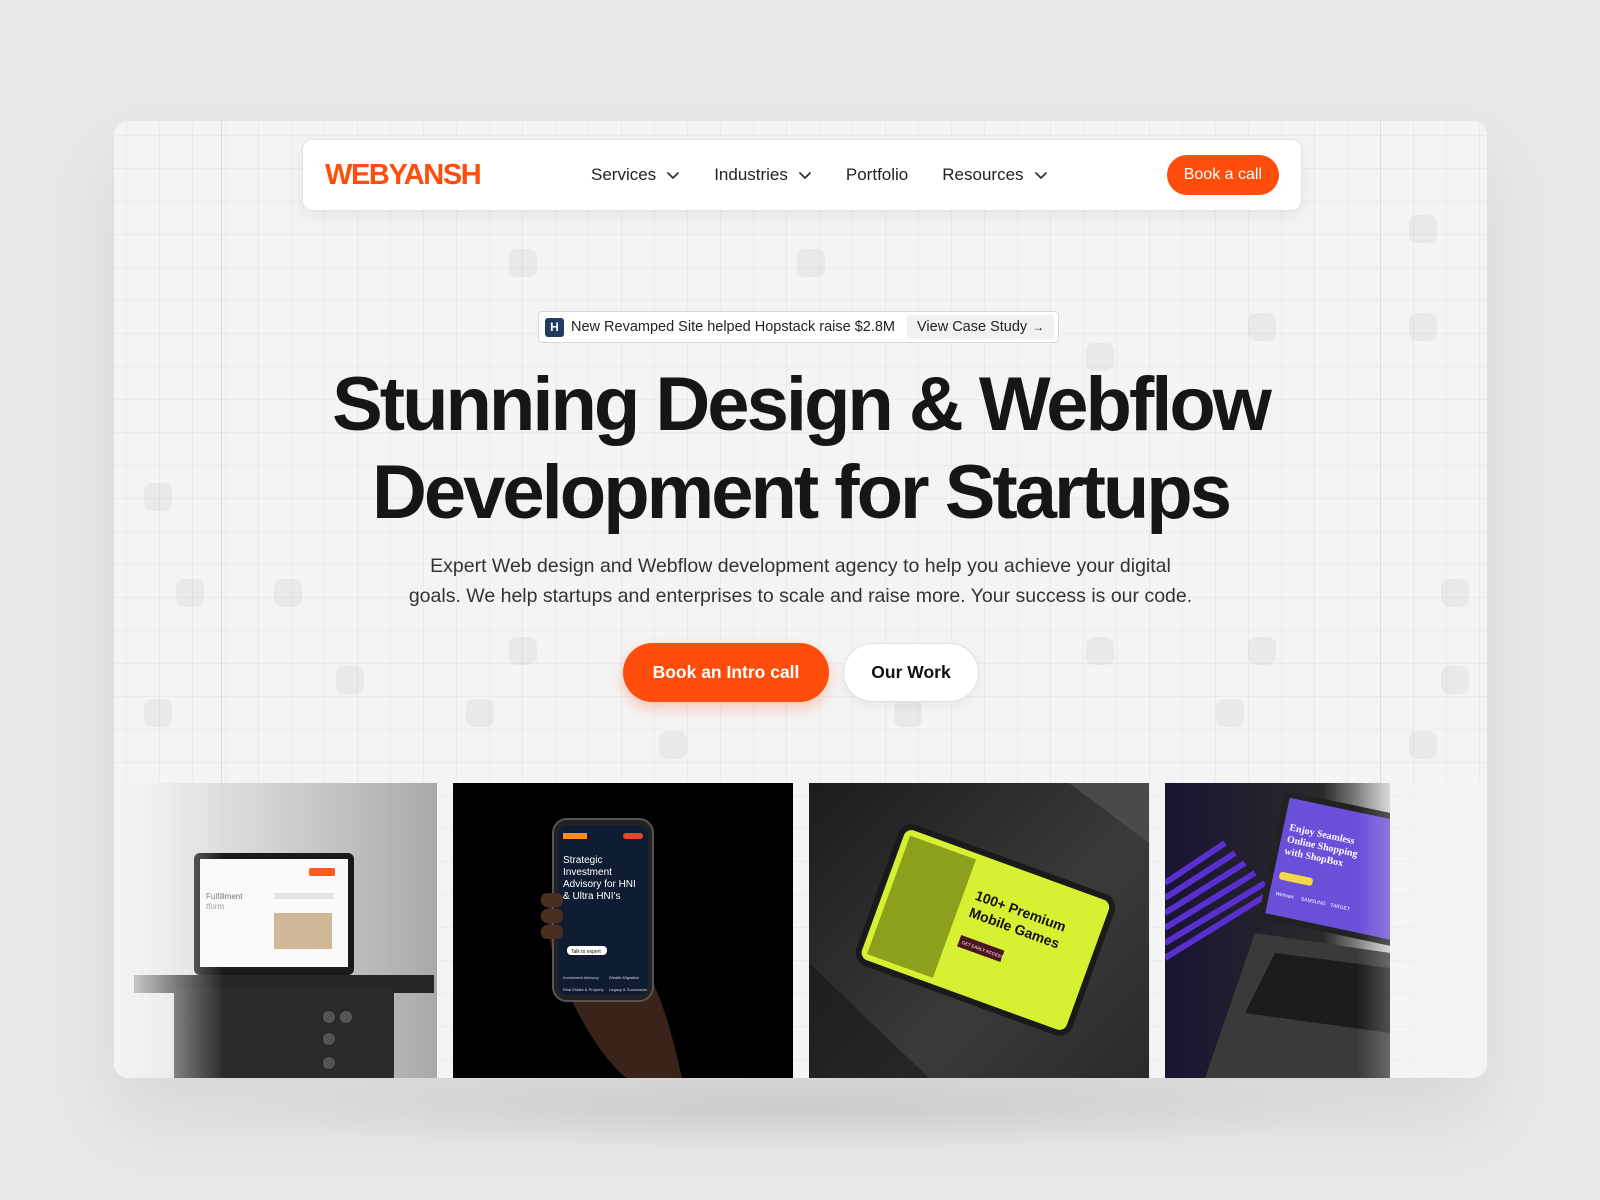  What do you see at coordinates (1222, 175) in the screenshot?
I see `book-a-call-button: Book a call` at bounding box center [1222, 175].